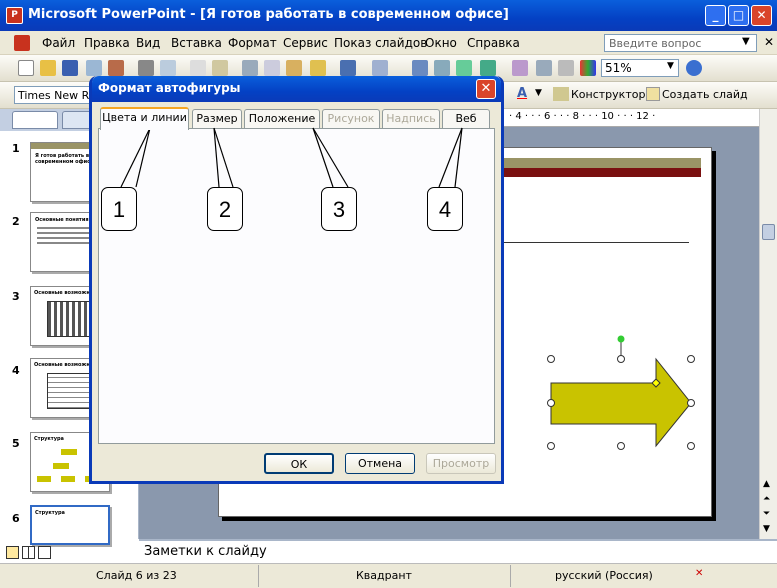  Describe the element at coordinates (225, 209) in the screenshot. I see `callout-2: 2` at that location.